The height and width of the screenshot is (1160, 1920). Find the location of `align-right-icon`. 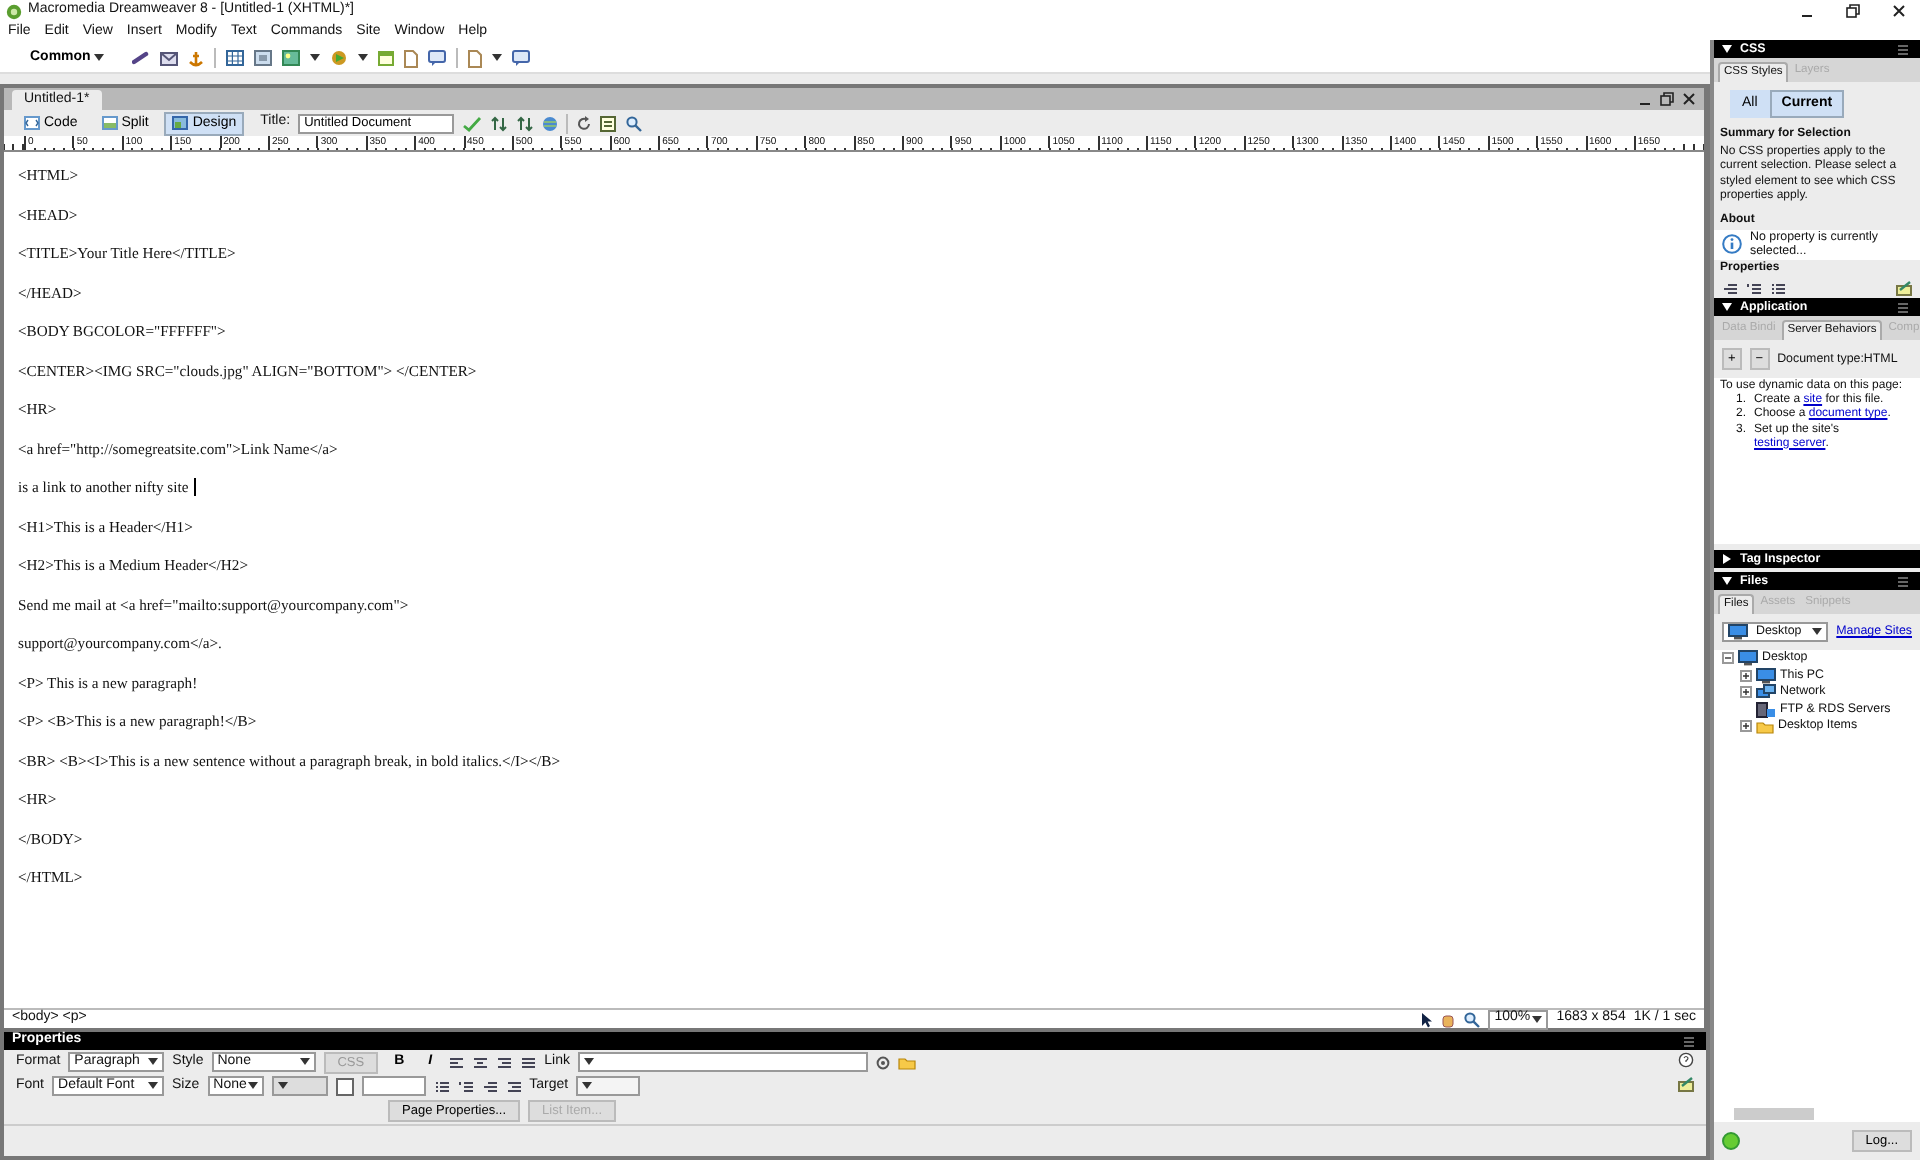

align-right-icon is located at coordinates (504, 1062).